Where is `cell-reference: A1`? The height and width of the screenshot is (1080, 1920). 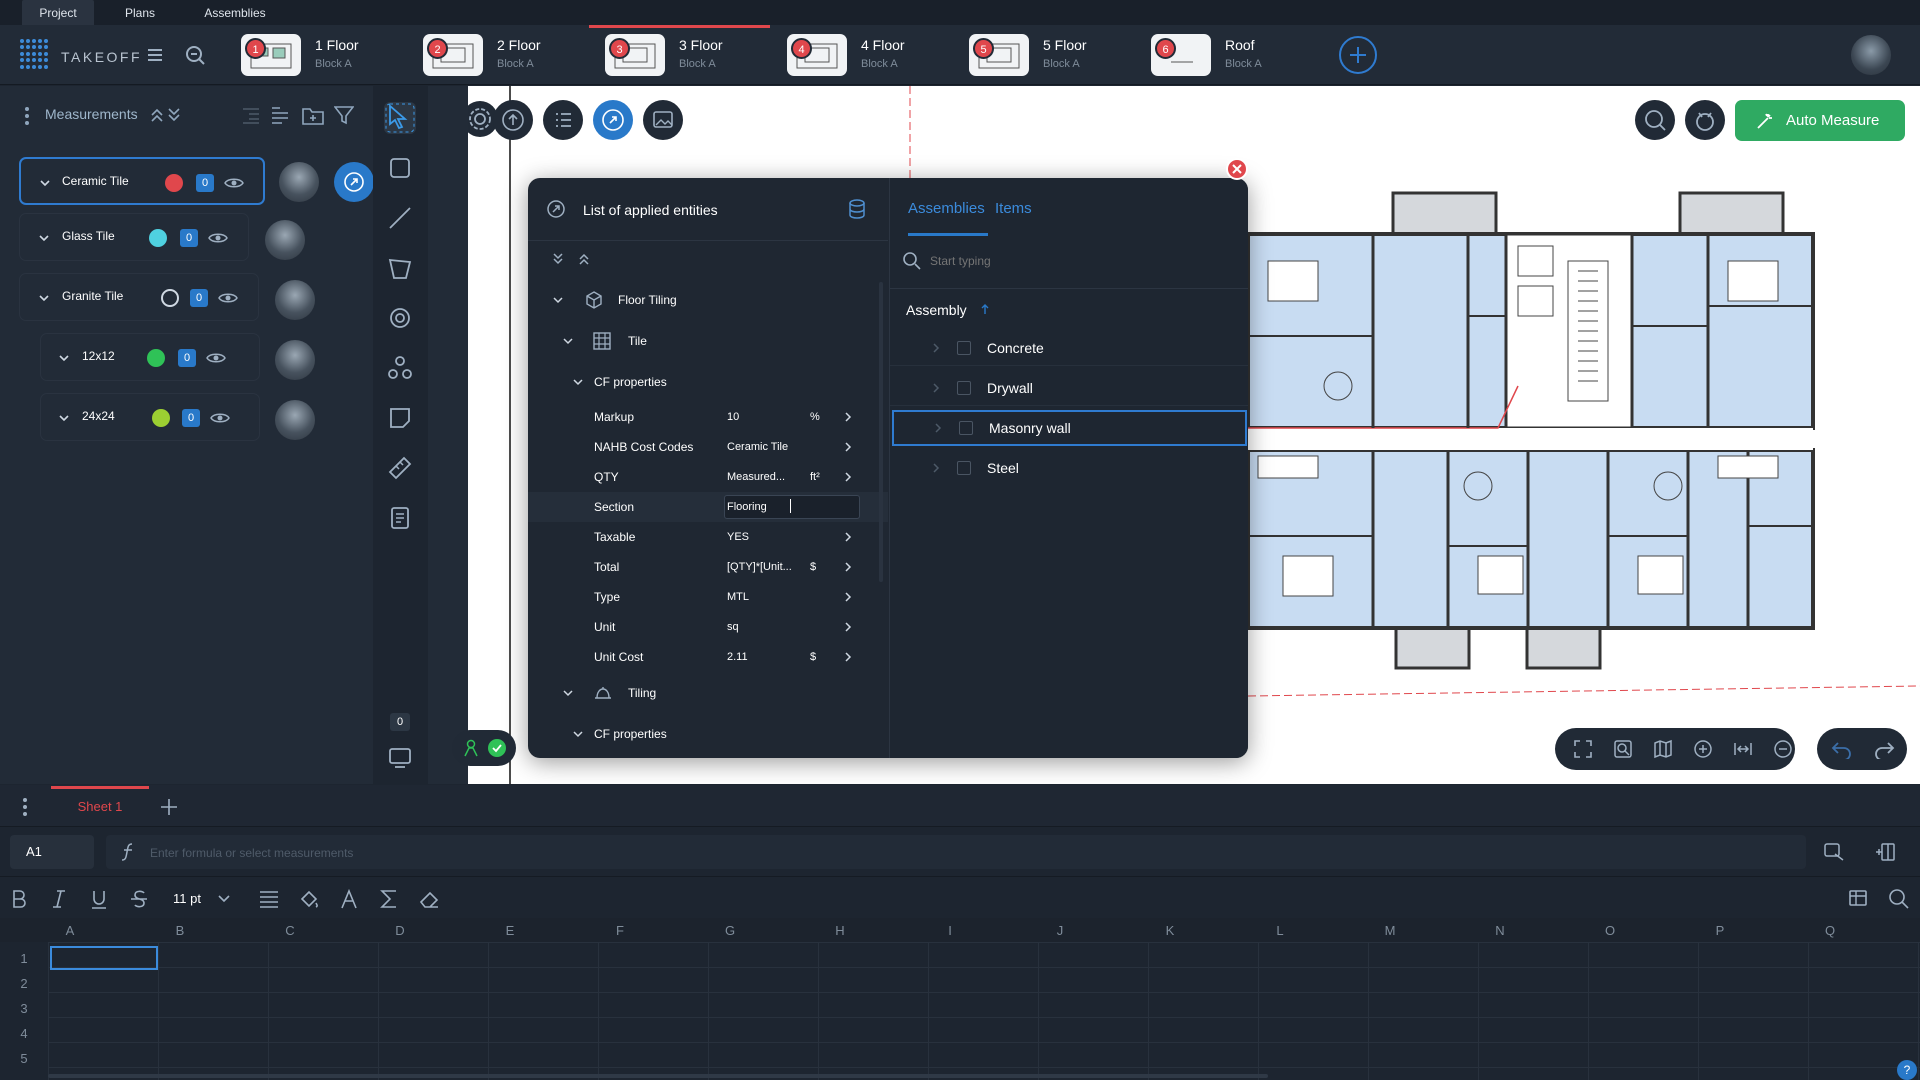
cell-reference: A1 is located at coordinates (52, 852).